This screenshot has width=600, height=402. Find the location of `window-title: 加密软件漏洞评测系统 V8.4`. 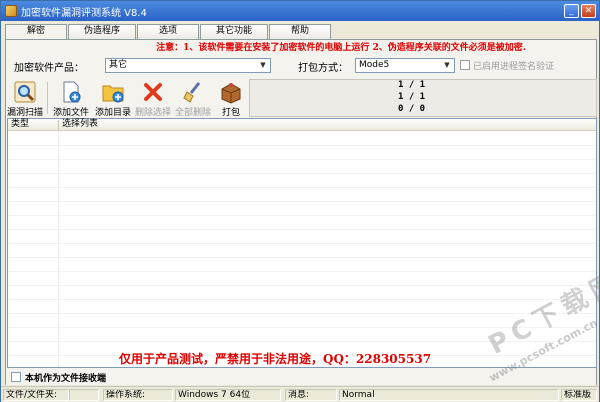

window-title: 加密软件漏洞评测系统 V8.4 is located at coordinates (84, 13).